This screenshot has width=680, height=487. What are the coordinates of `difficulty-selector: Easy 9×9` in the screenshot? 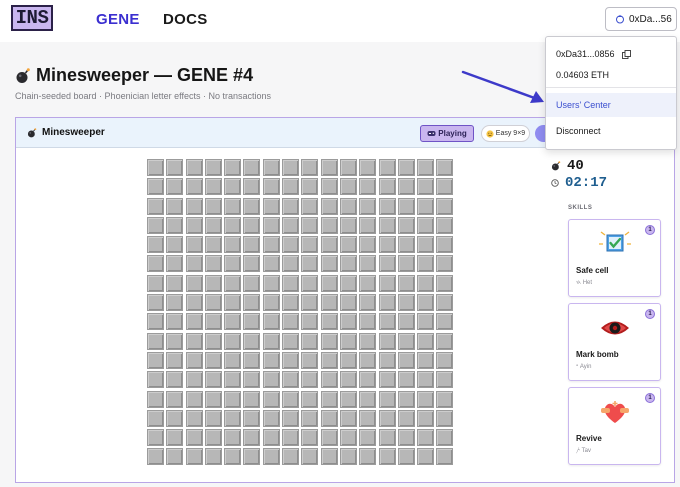 It's located at (505, 133).